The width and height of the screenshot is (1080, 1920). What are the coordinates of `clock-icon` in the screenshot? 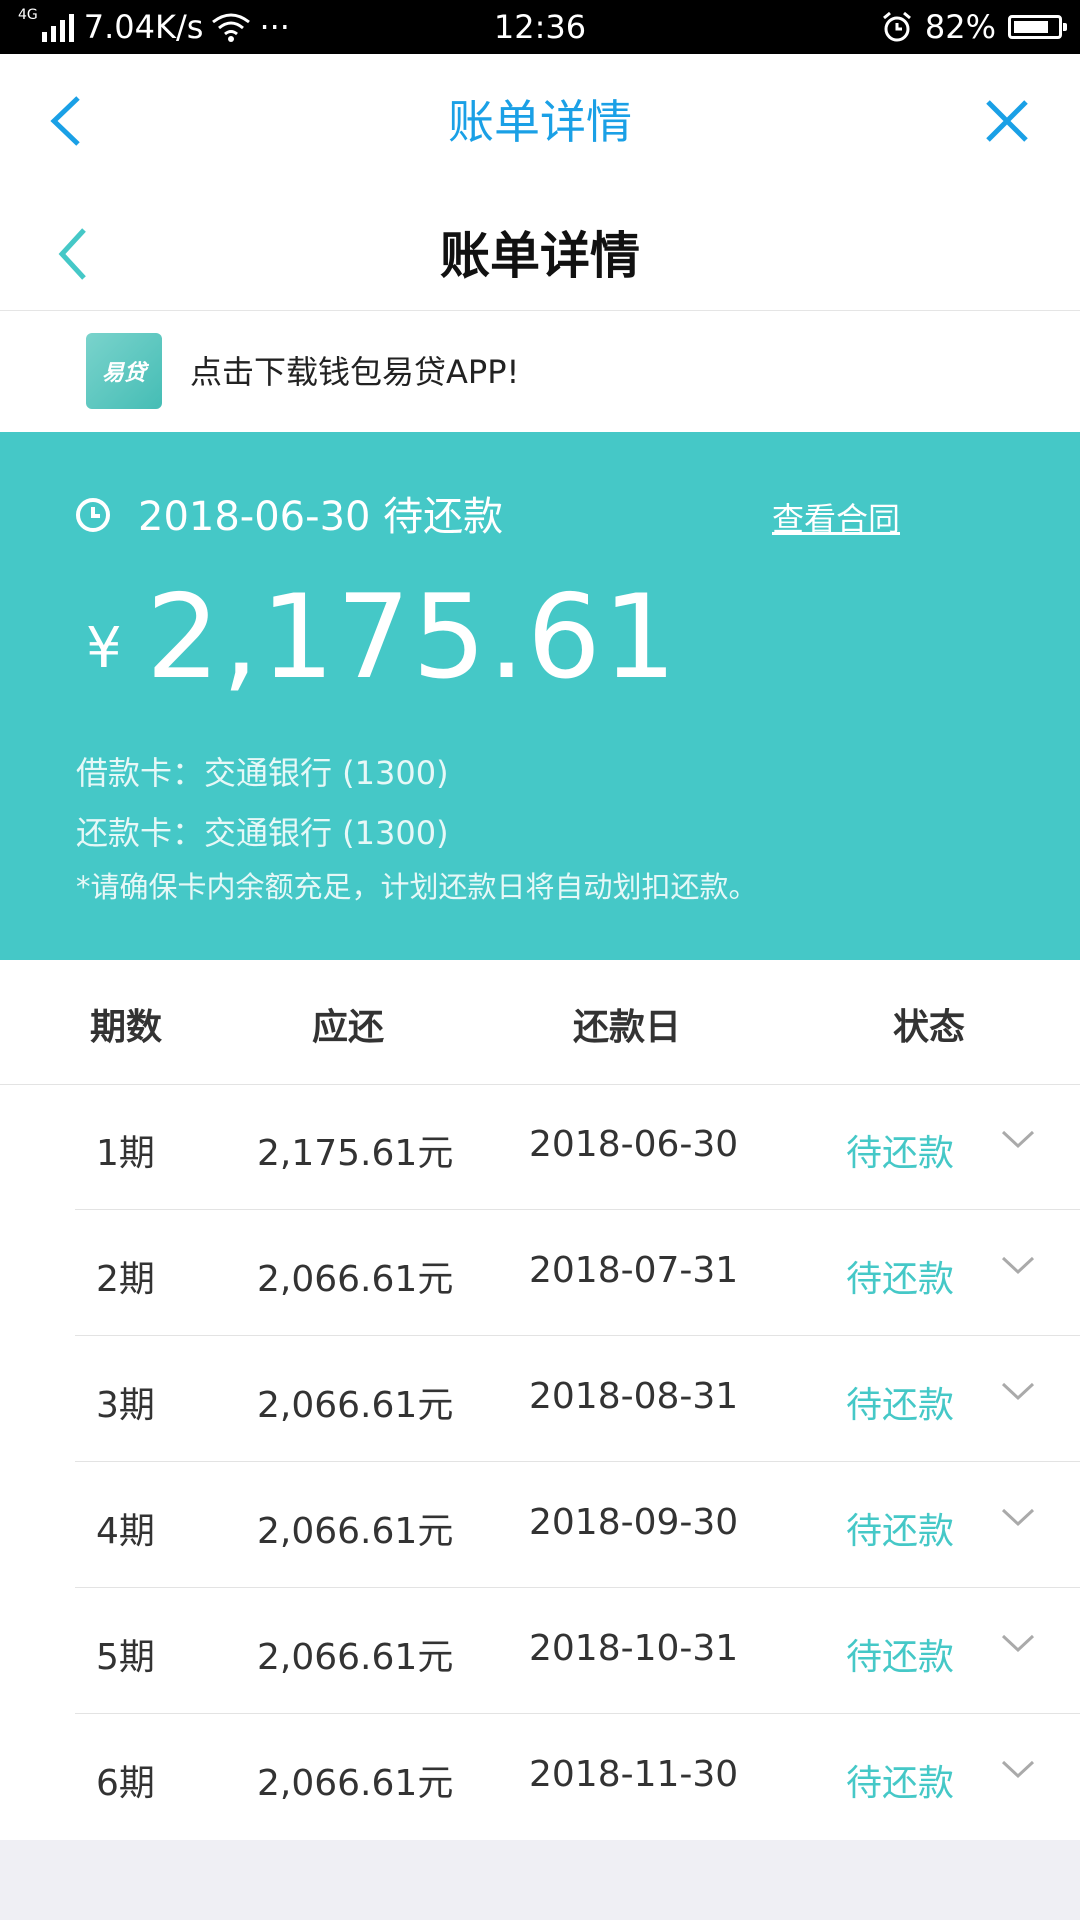 It's located at (93, 515).